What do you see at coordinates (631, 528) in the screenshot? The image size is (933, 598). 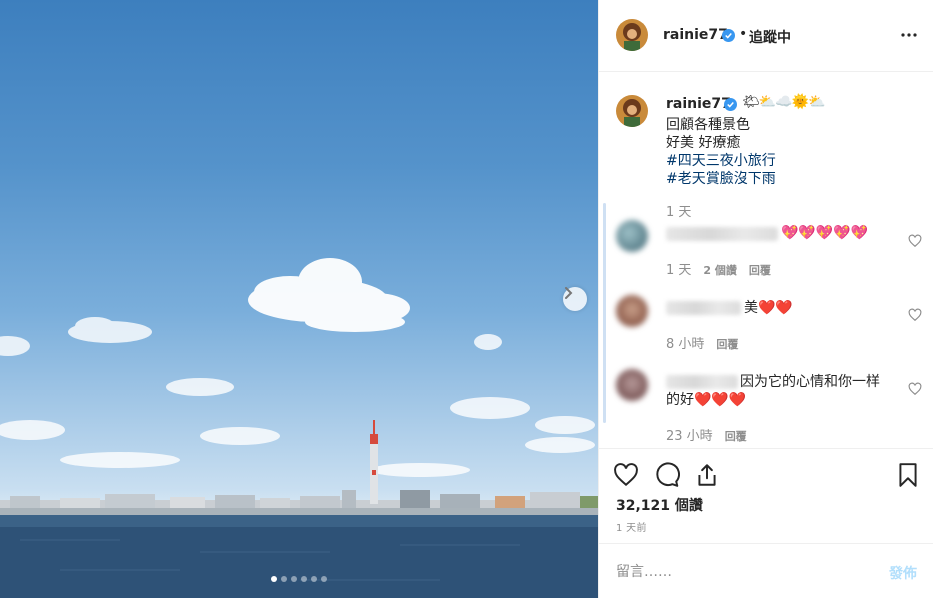 I see `post-timestamp: 1 天前` at bounding box center [631, 528].